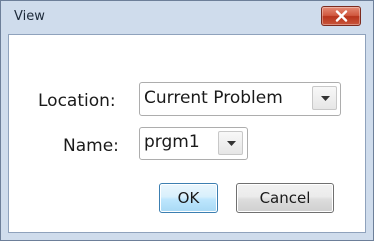 The width and height of the screenshot is (374, 241). I want to click on close-button, so click(341, 16).